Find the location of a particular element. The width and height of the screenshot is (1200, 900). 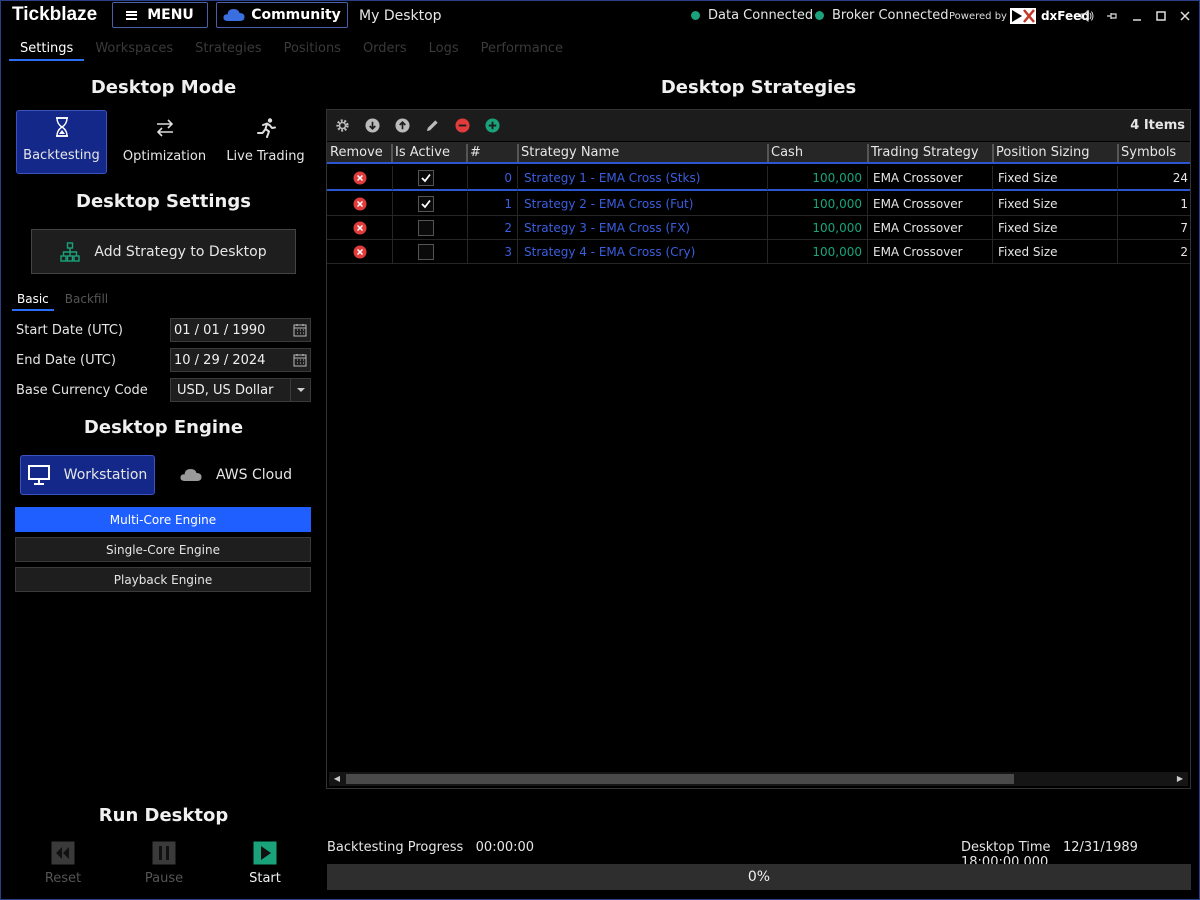

play-icon is located at coordinates (265, 853).